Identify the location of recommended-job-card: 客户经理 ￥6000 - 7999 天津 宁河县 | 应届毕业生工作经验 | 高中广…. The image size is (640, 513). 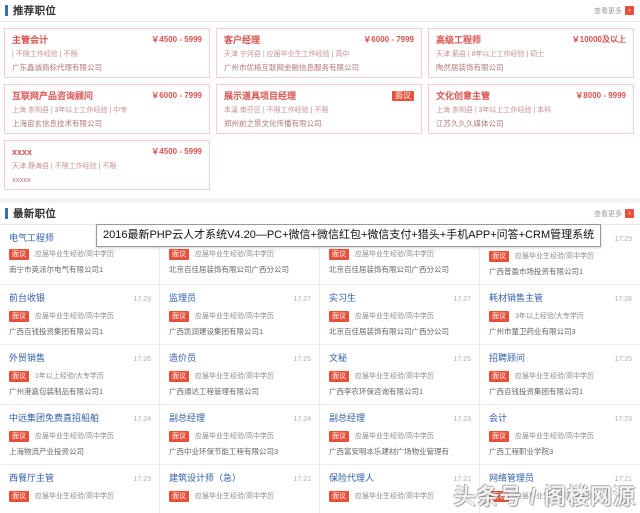
(319, 53).